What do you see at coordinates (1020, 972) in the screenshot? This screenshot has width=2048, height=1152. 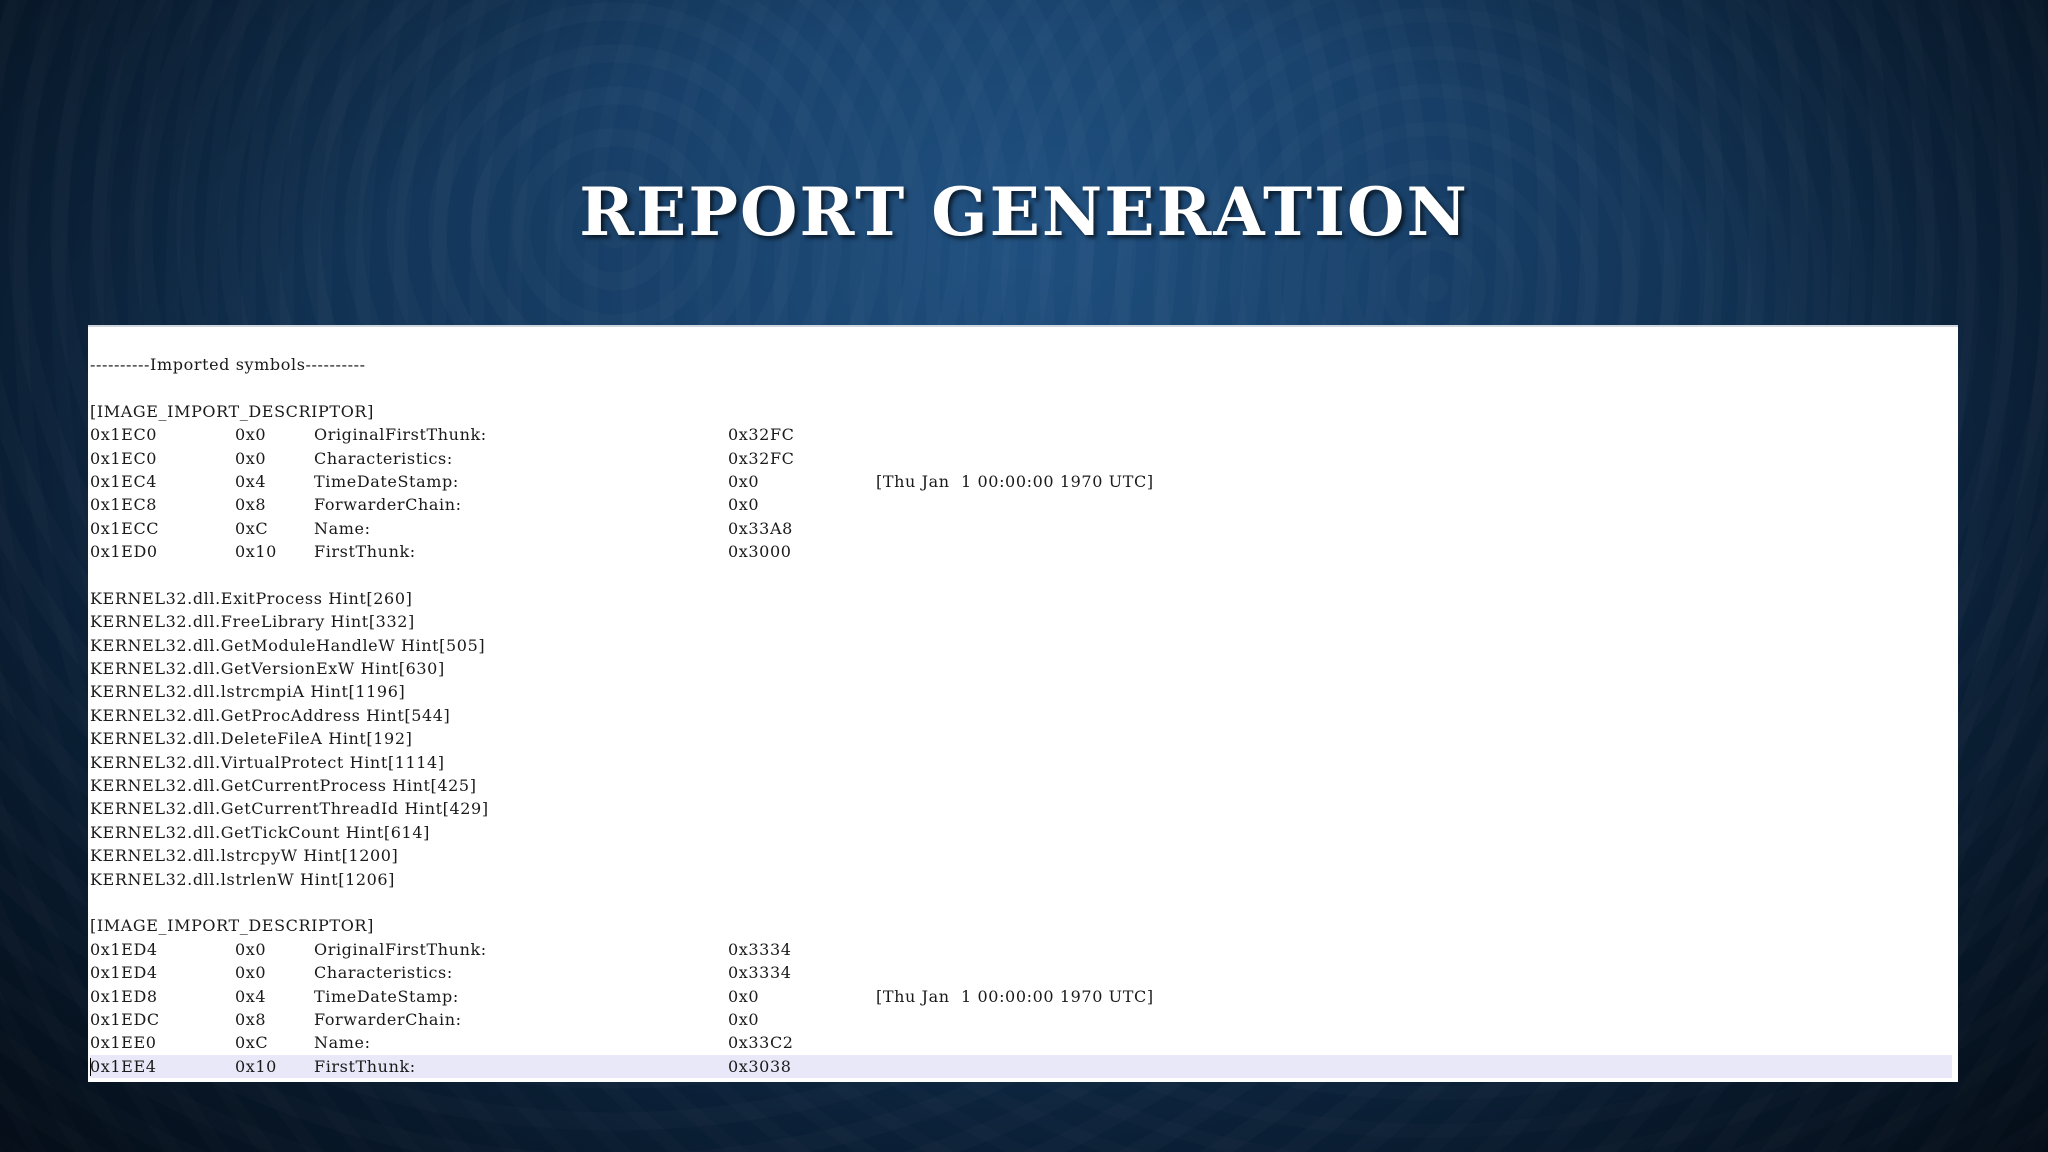 I see `descriptor-row: 0x1ED4 0x0 Characteristics: 0x3334` at bounding box center [1020, 972].